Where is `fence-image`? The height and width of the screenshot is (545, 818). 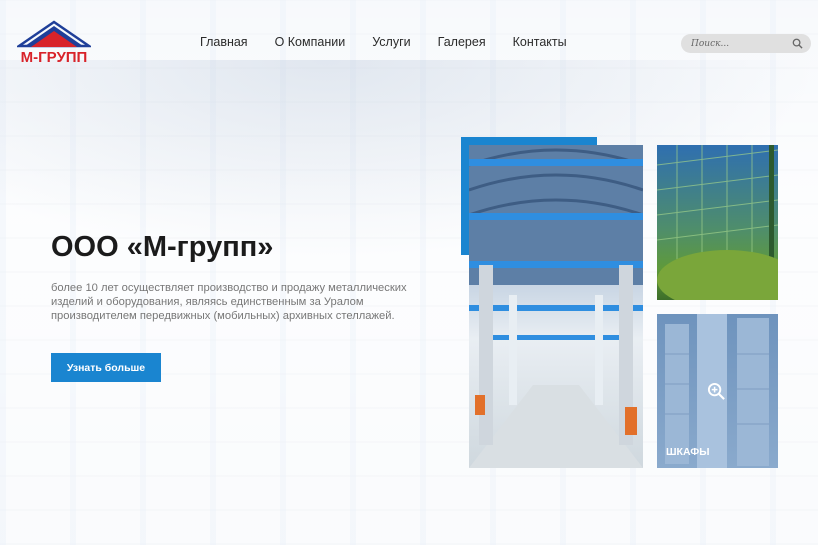
fence-image is located at coordinates (717, 222).